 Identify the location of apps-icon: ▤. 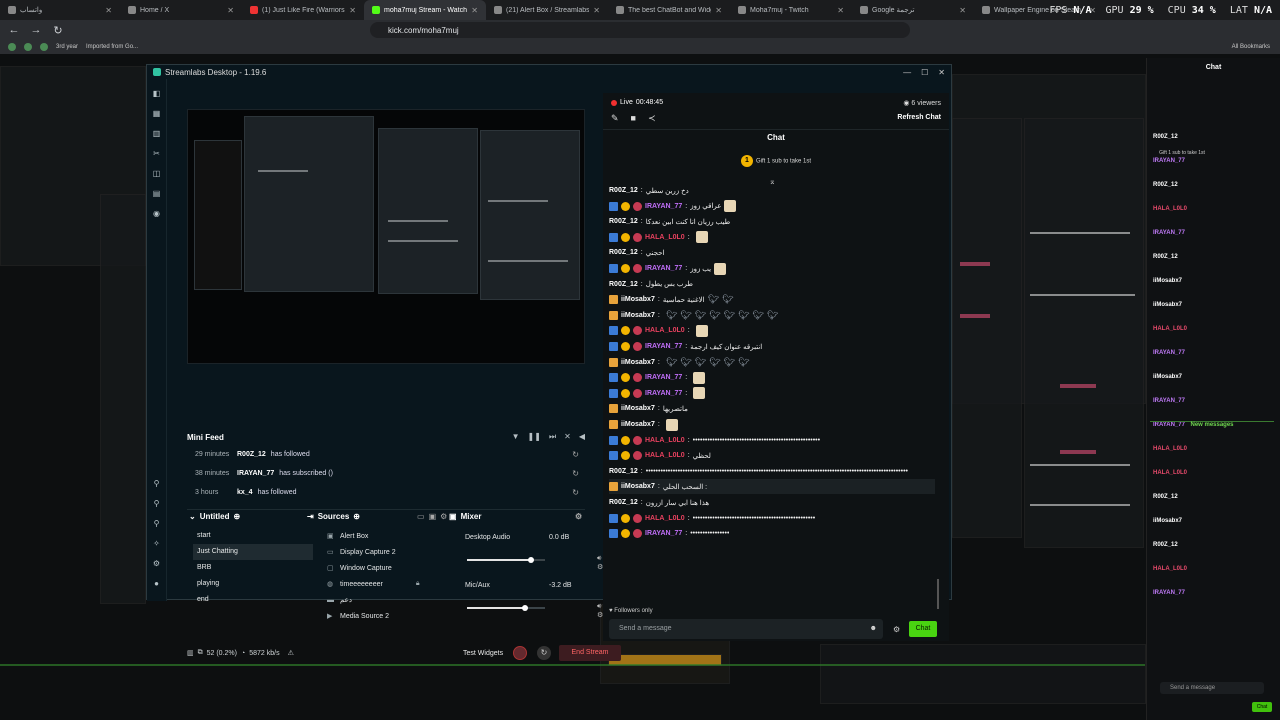
(156, 193).